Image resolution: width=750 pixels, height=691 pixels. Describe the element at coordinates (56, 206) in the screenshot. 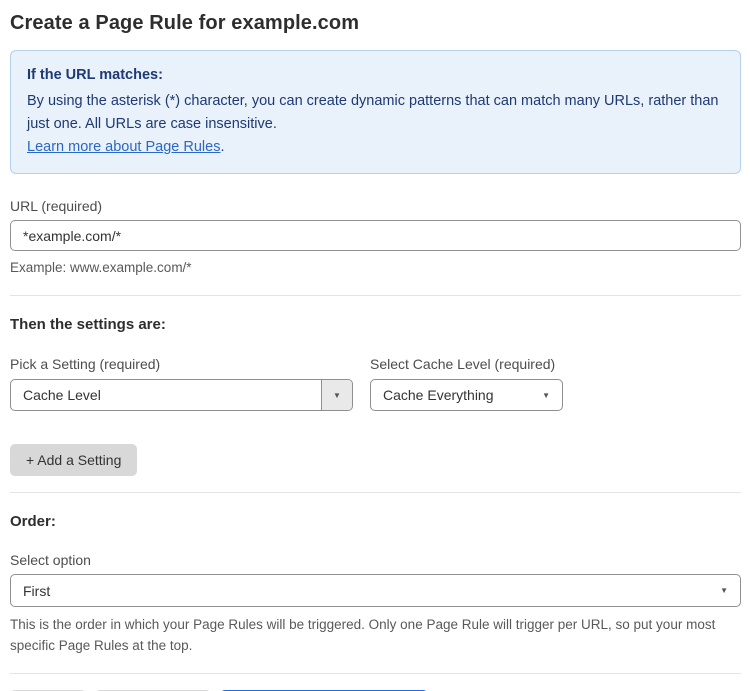

I see `url-field-label: URL (required)` at that location.